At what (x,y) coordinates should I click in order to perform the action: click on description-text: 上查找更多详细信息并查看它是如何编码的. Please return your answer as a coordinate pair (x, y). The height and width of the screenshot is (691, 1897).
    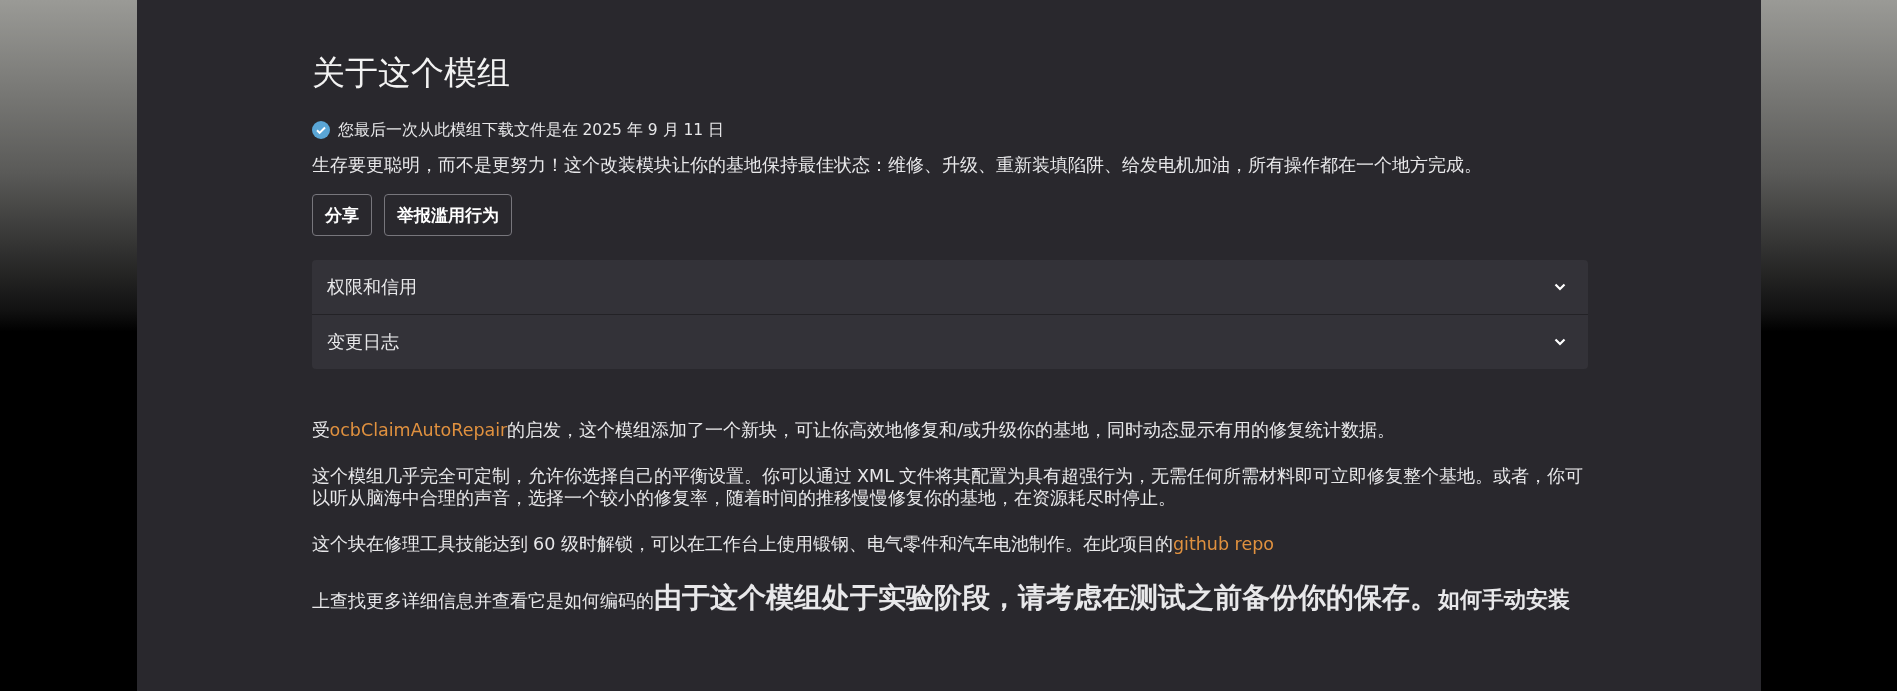
    Looking at the image, I should click on (482, 601).